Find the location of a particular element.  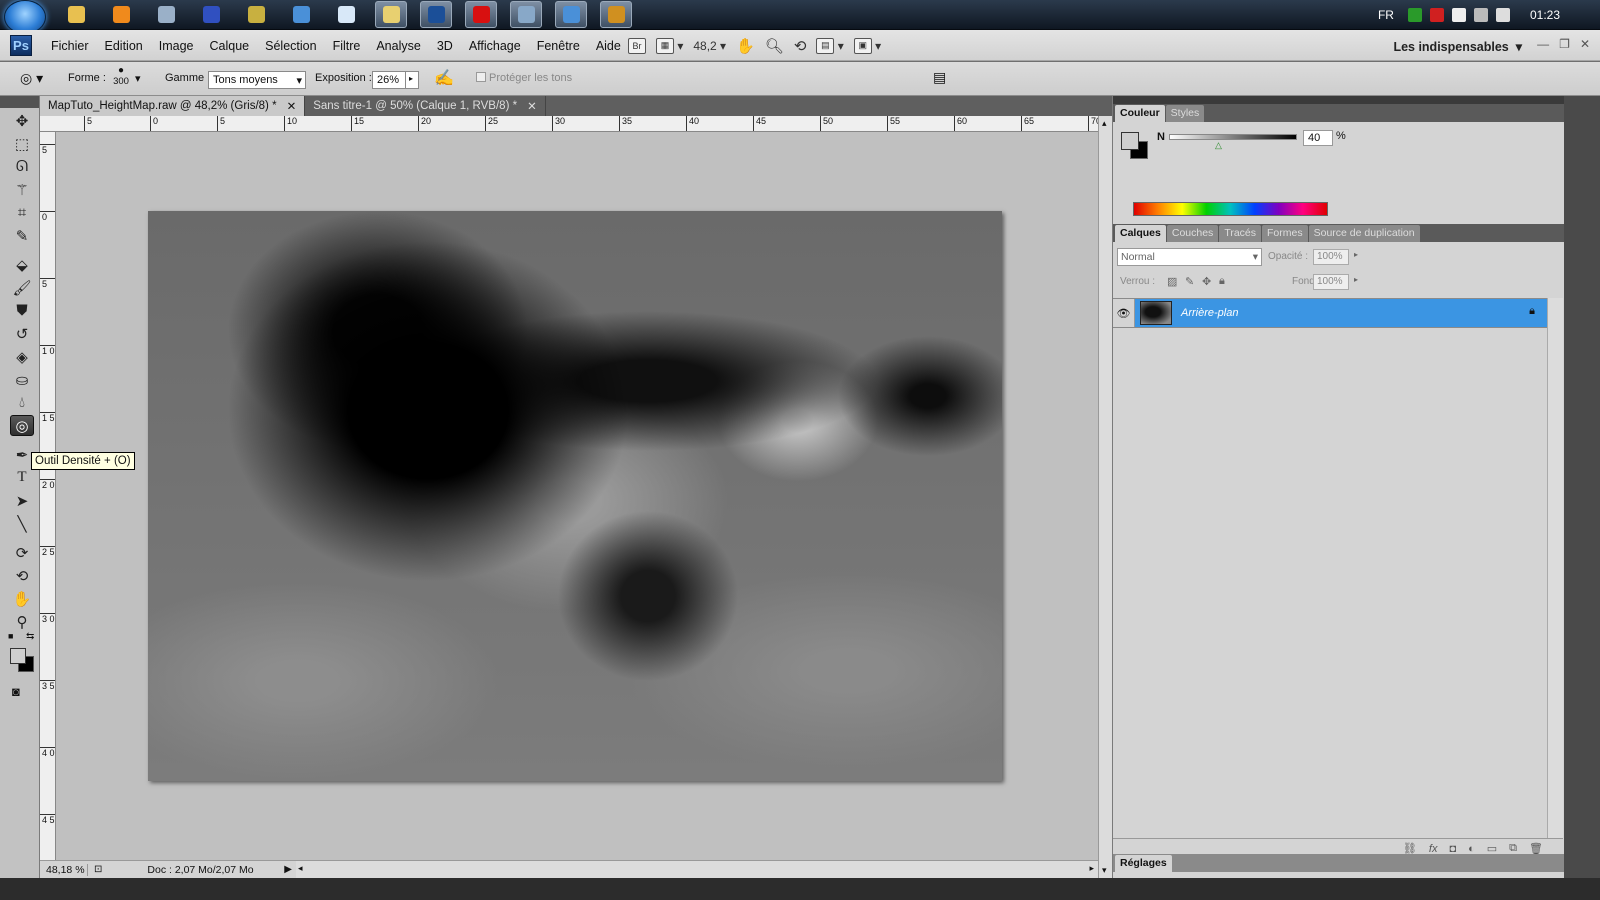

restore-button: ❐ is located at coordinates (1564, 44).